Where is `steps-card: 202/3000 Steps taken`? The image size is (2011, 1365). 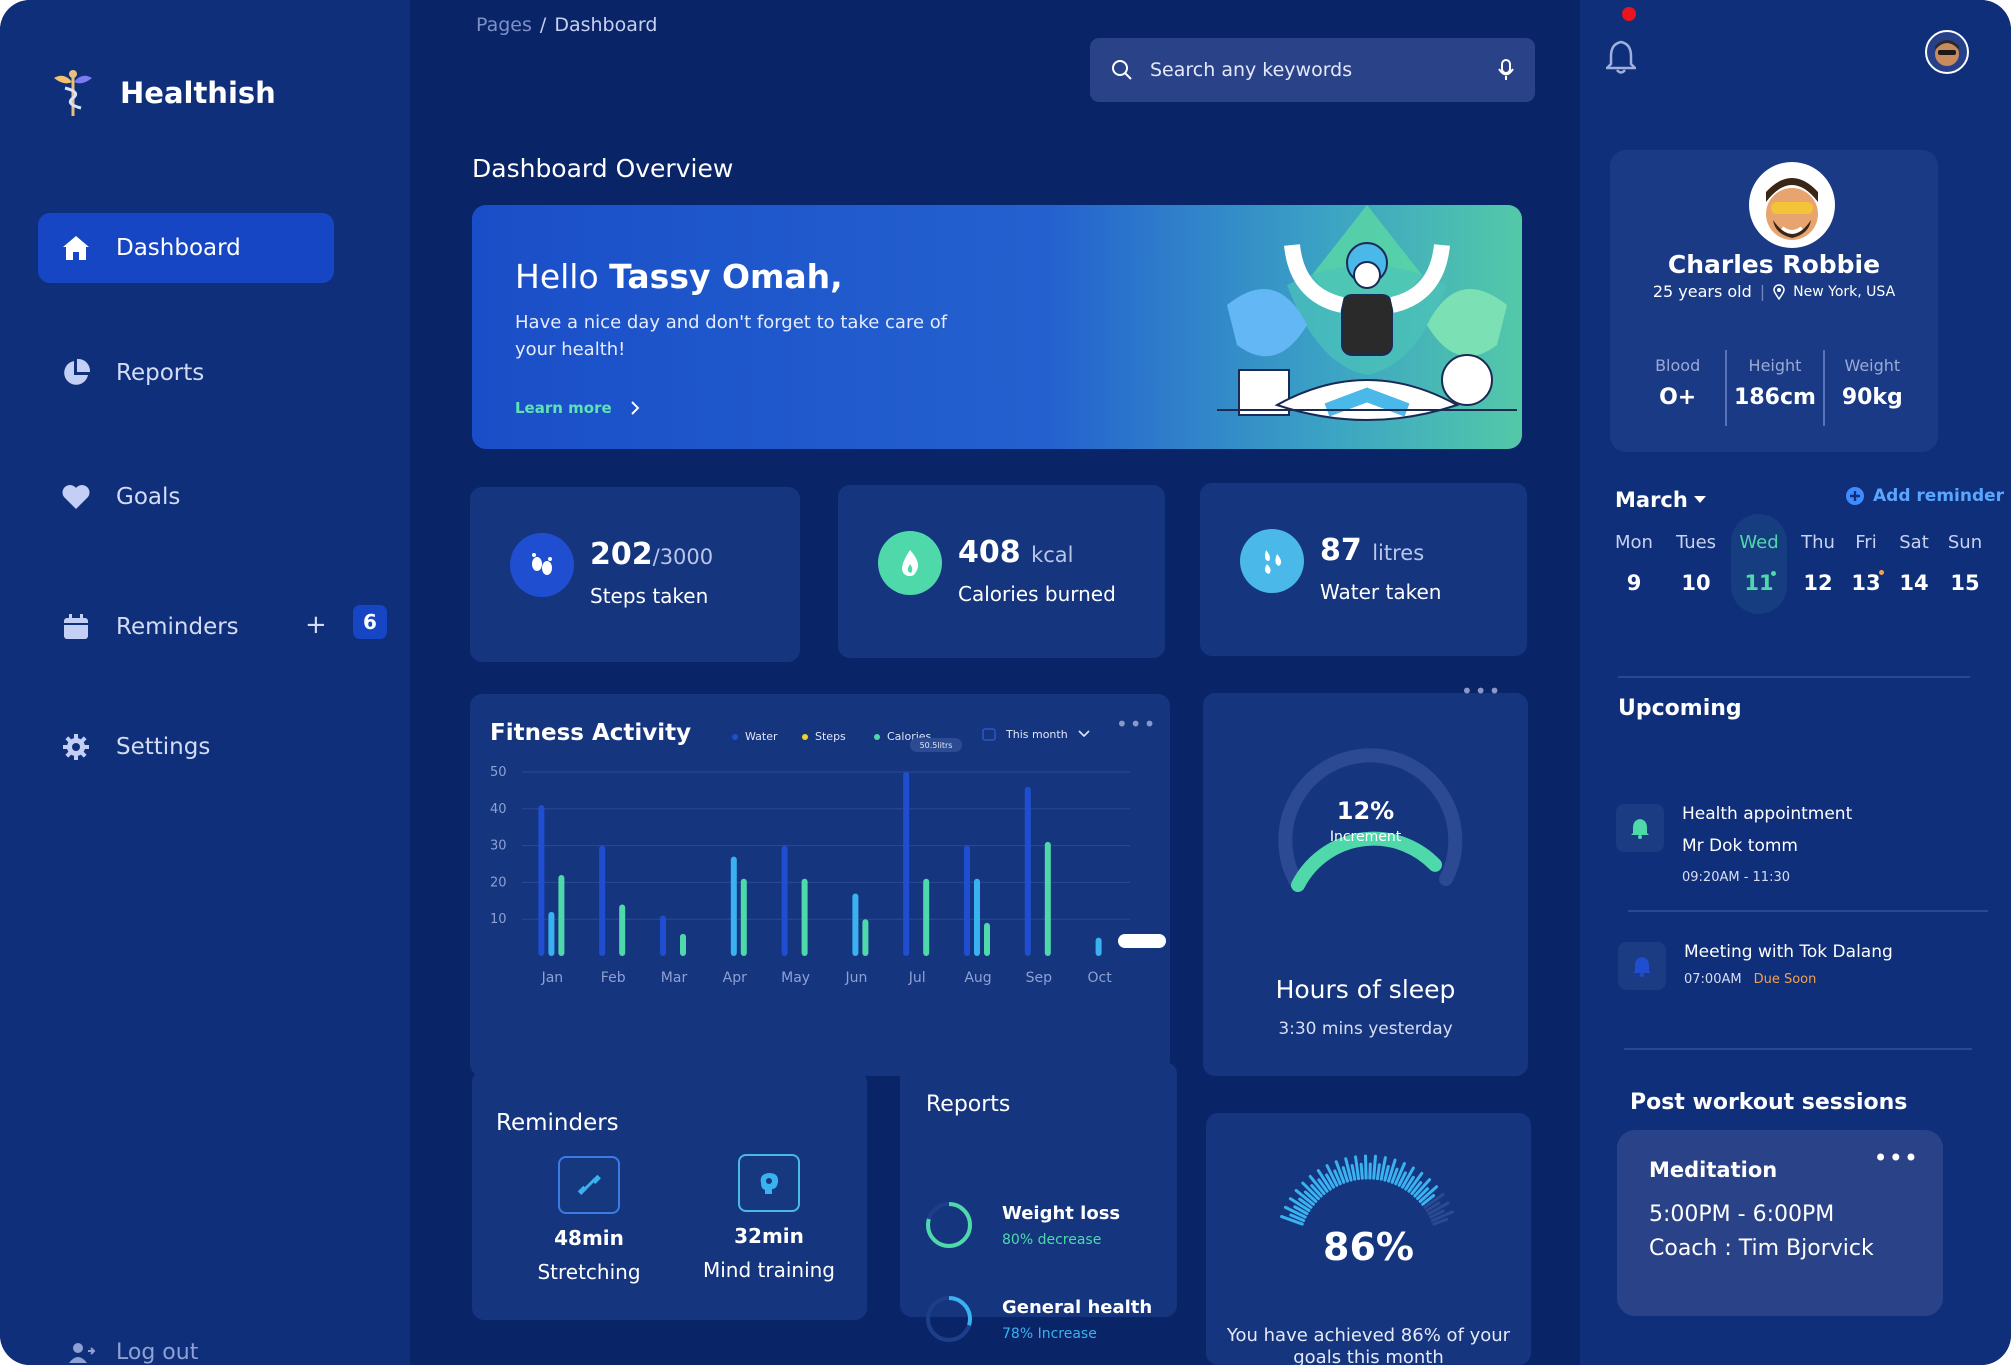 steps-card: 202/3000 Steps taken is located at coordinates (635, 574).